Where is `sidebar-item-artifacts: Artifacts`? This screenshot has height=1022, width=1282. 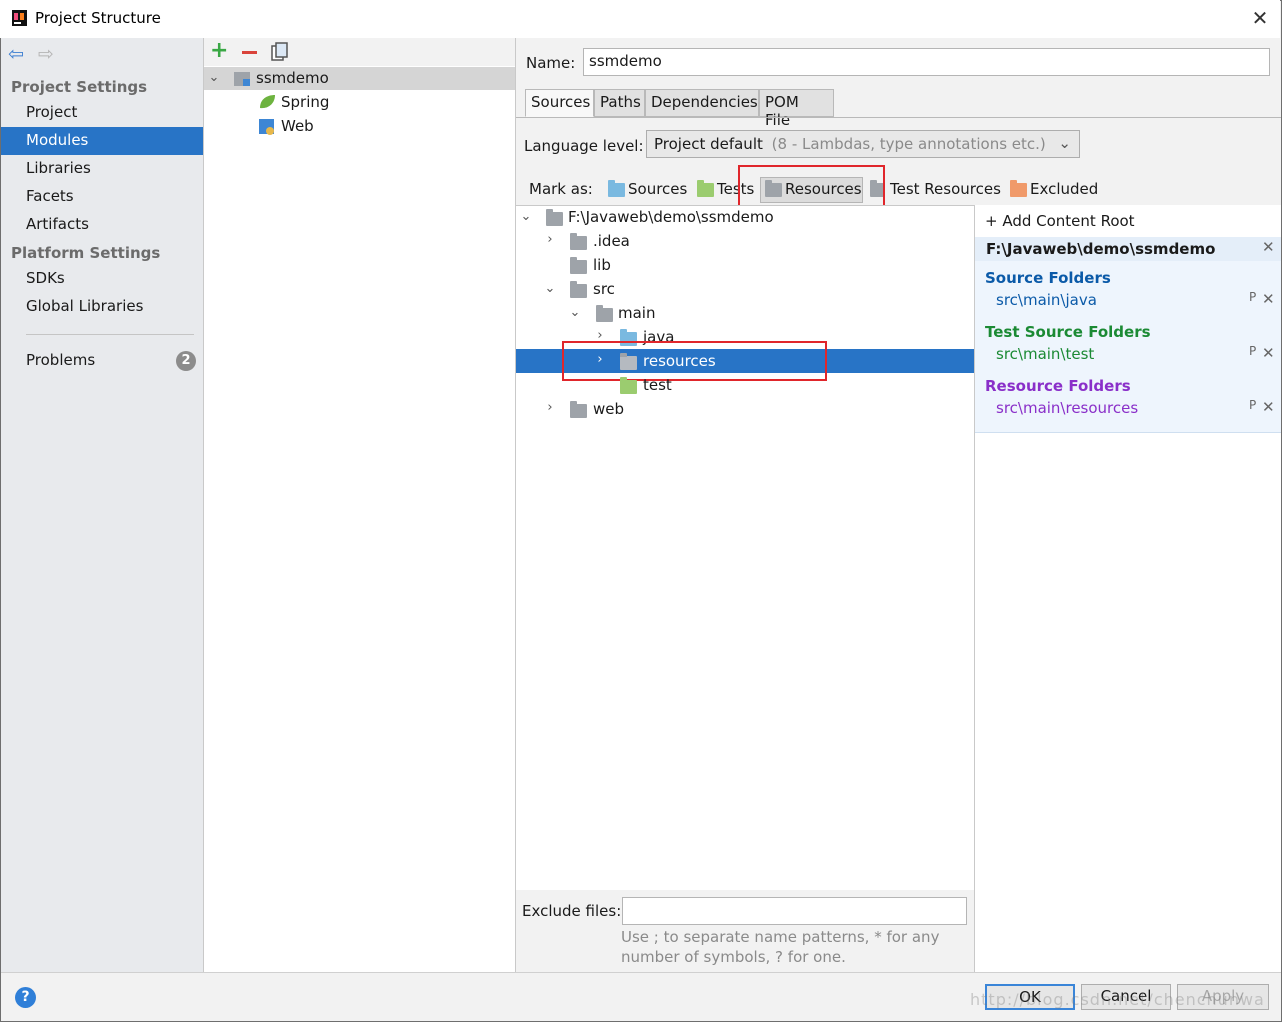 sidebar-item-artifacts: Artifacts is located at coordinates (57, 224).